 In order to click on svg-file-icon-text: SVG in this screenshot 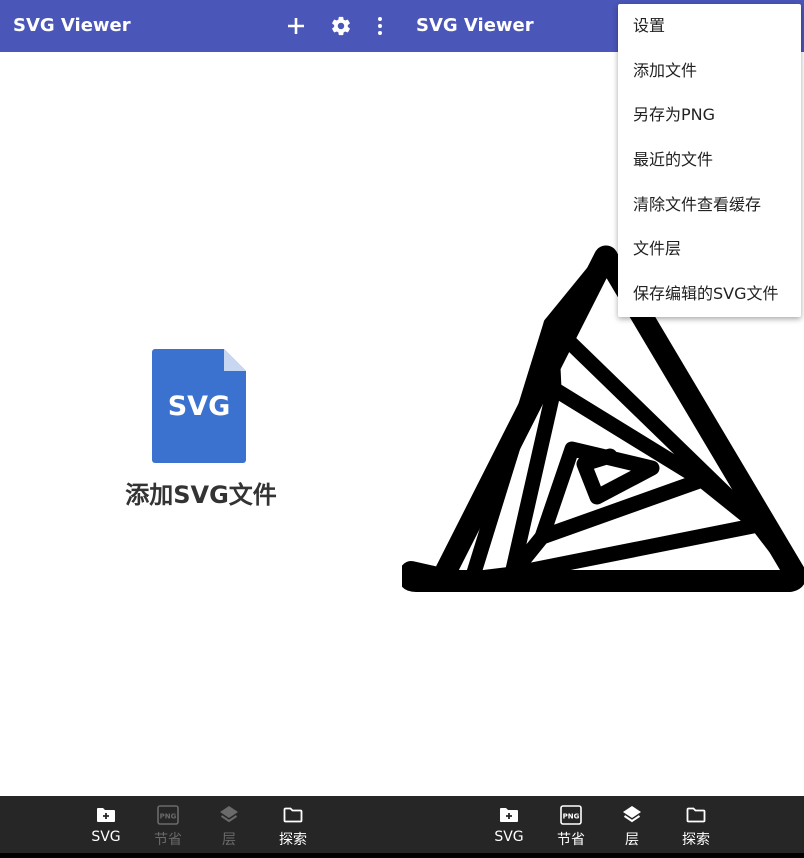, I will do `click(199, 406)`.